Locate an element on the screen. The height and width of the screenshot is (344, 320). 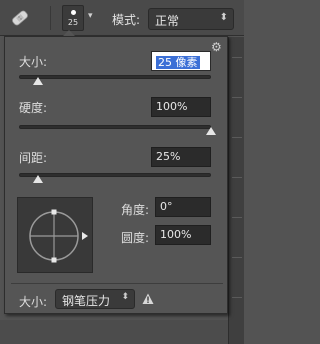
vertical-ruler is located at coordinates (236, 190).